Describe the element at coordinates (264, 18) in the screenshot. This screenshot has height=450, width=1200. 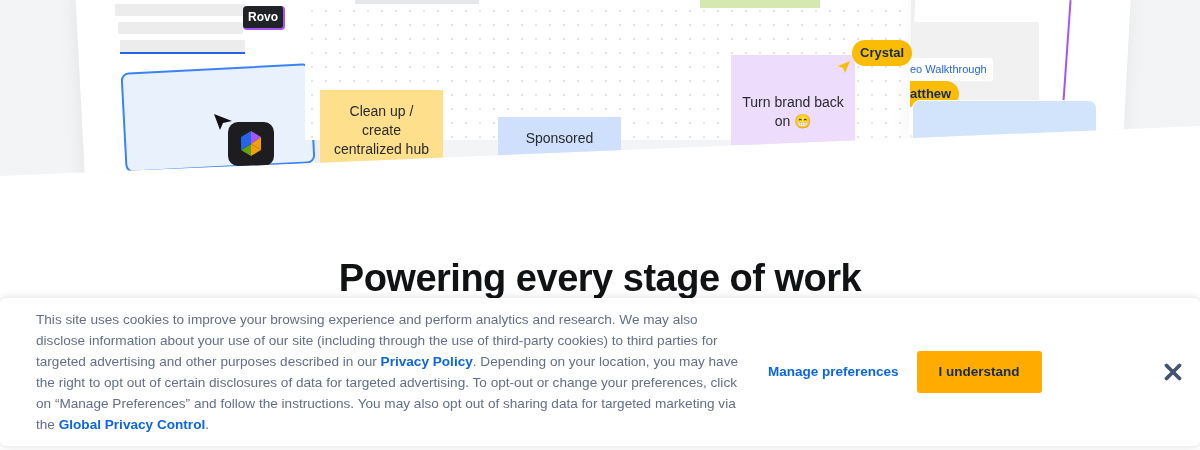
I see `rovo-tag: Rovo` at that location.